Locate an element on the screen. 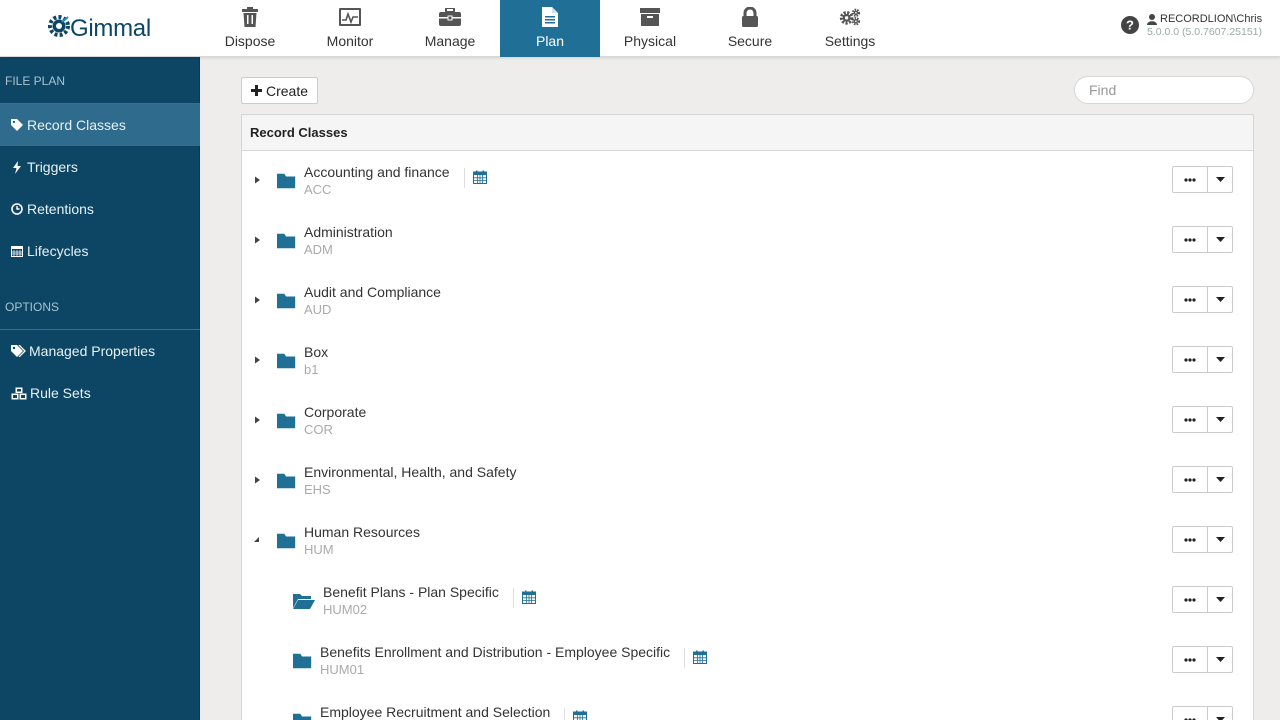 The height and width of the screenshot is (720, 1280). nav-monitor: Monitor is located at coordinates (350, 28).